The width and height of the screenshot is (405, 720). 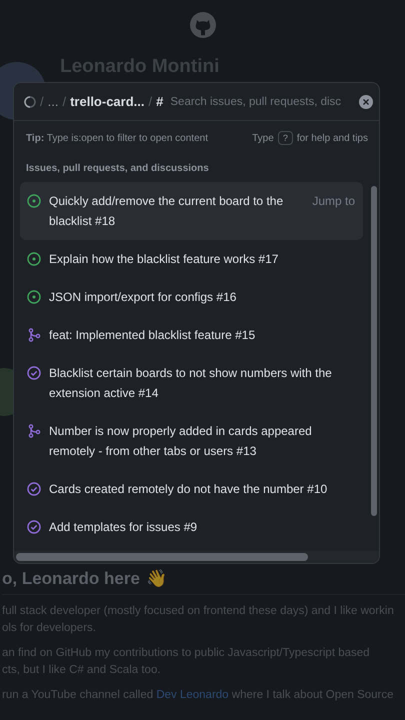 I want to click on bio-text: cts, but I like C# and Scala too., so click(x=82, y=670).